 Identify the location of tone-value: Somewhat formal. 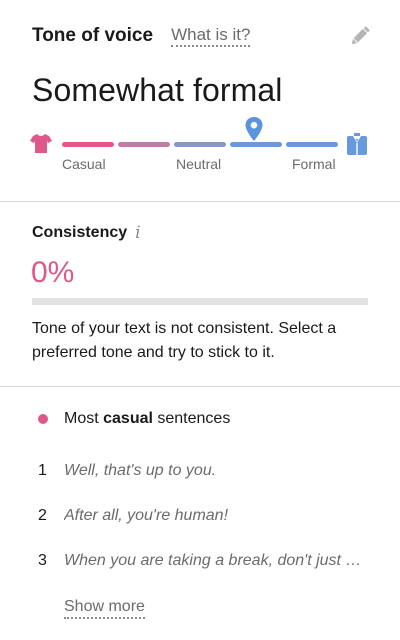
(157, 90).